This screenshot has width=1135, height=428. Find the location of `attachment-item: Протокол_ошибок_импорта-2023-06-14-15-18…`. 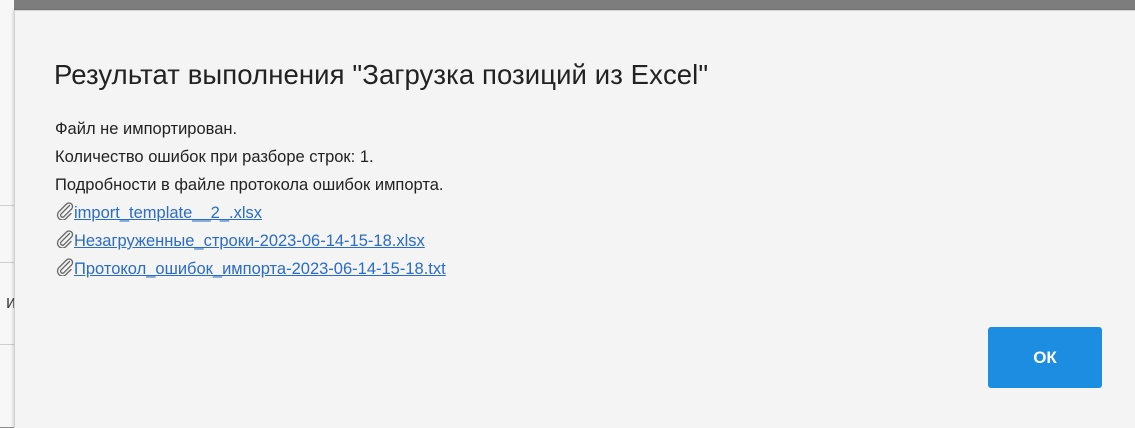

attachment-item: Протокол_ошибок_импорта-2023-06-14-15-18… is located at coordinates (250, 269).